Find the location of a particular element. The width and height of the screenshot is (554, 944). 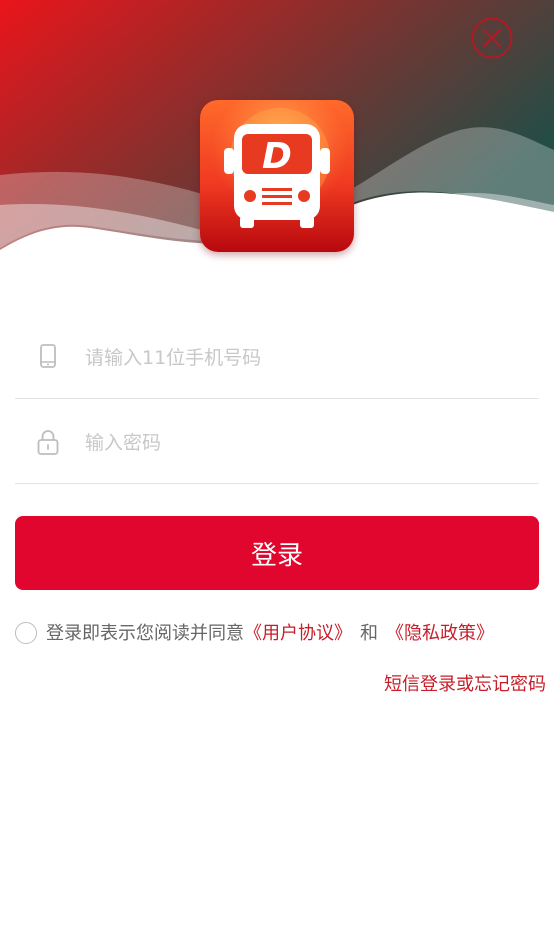

phone-field-row is located at coordinates (277, 356).